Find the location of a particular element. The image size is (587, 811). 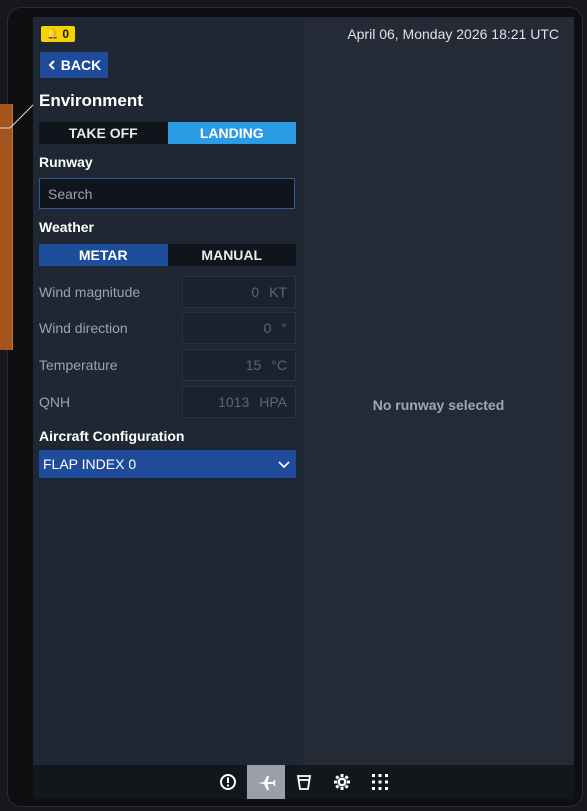

wind-magnitude-field: 0 KT is located at coordinates (239, 292).